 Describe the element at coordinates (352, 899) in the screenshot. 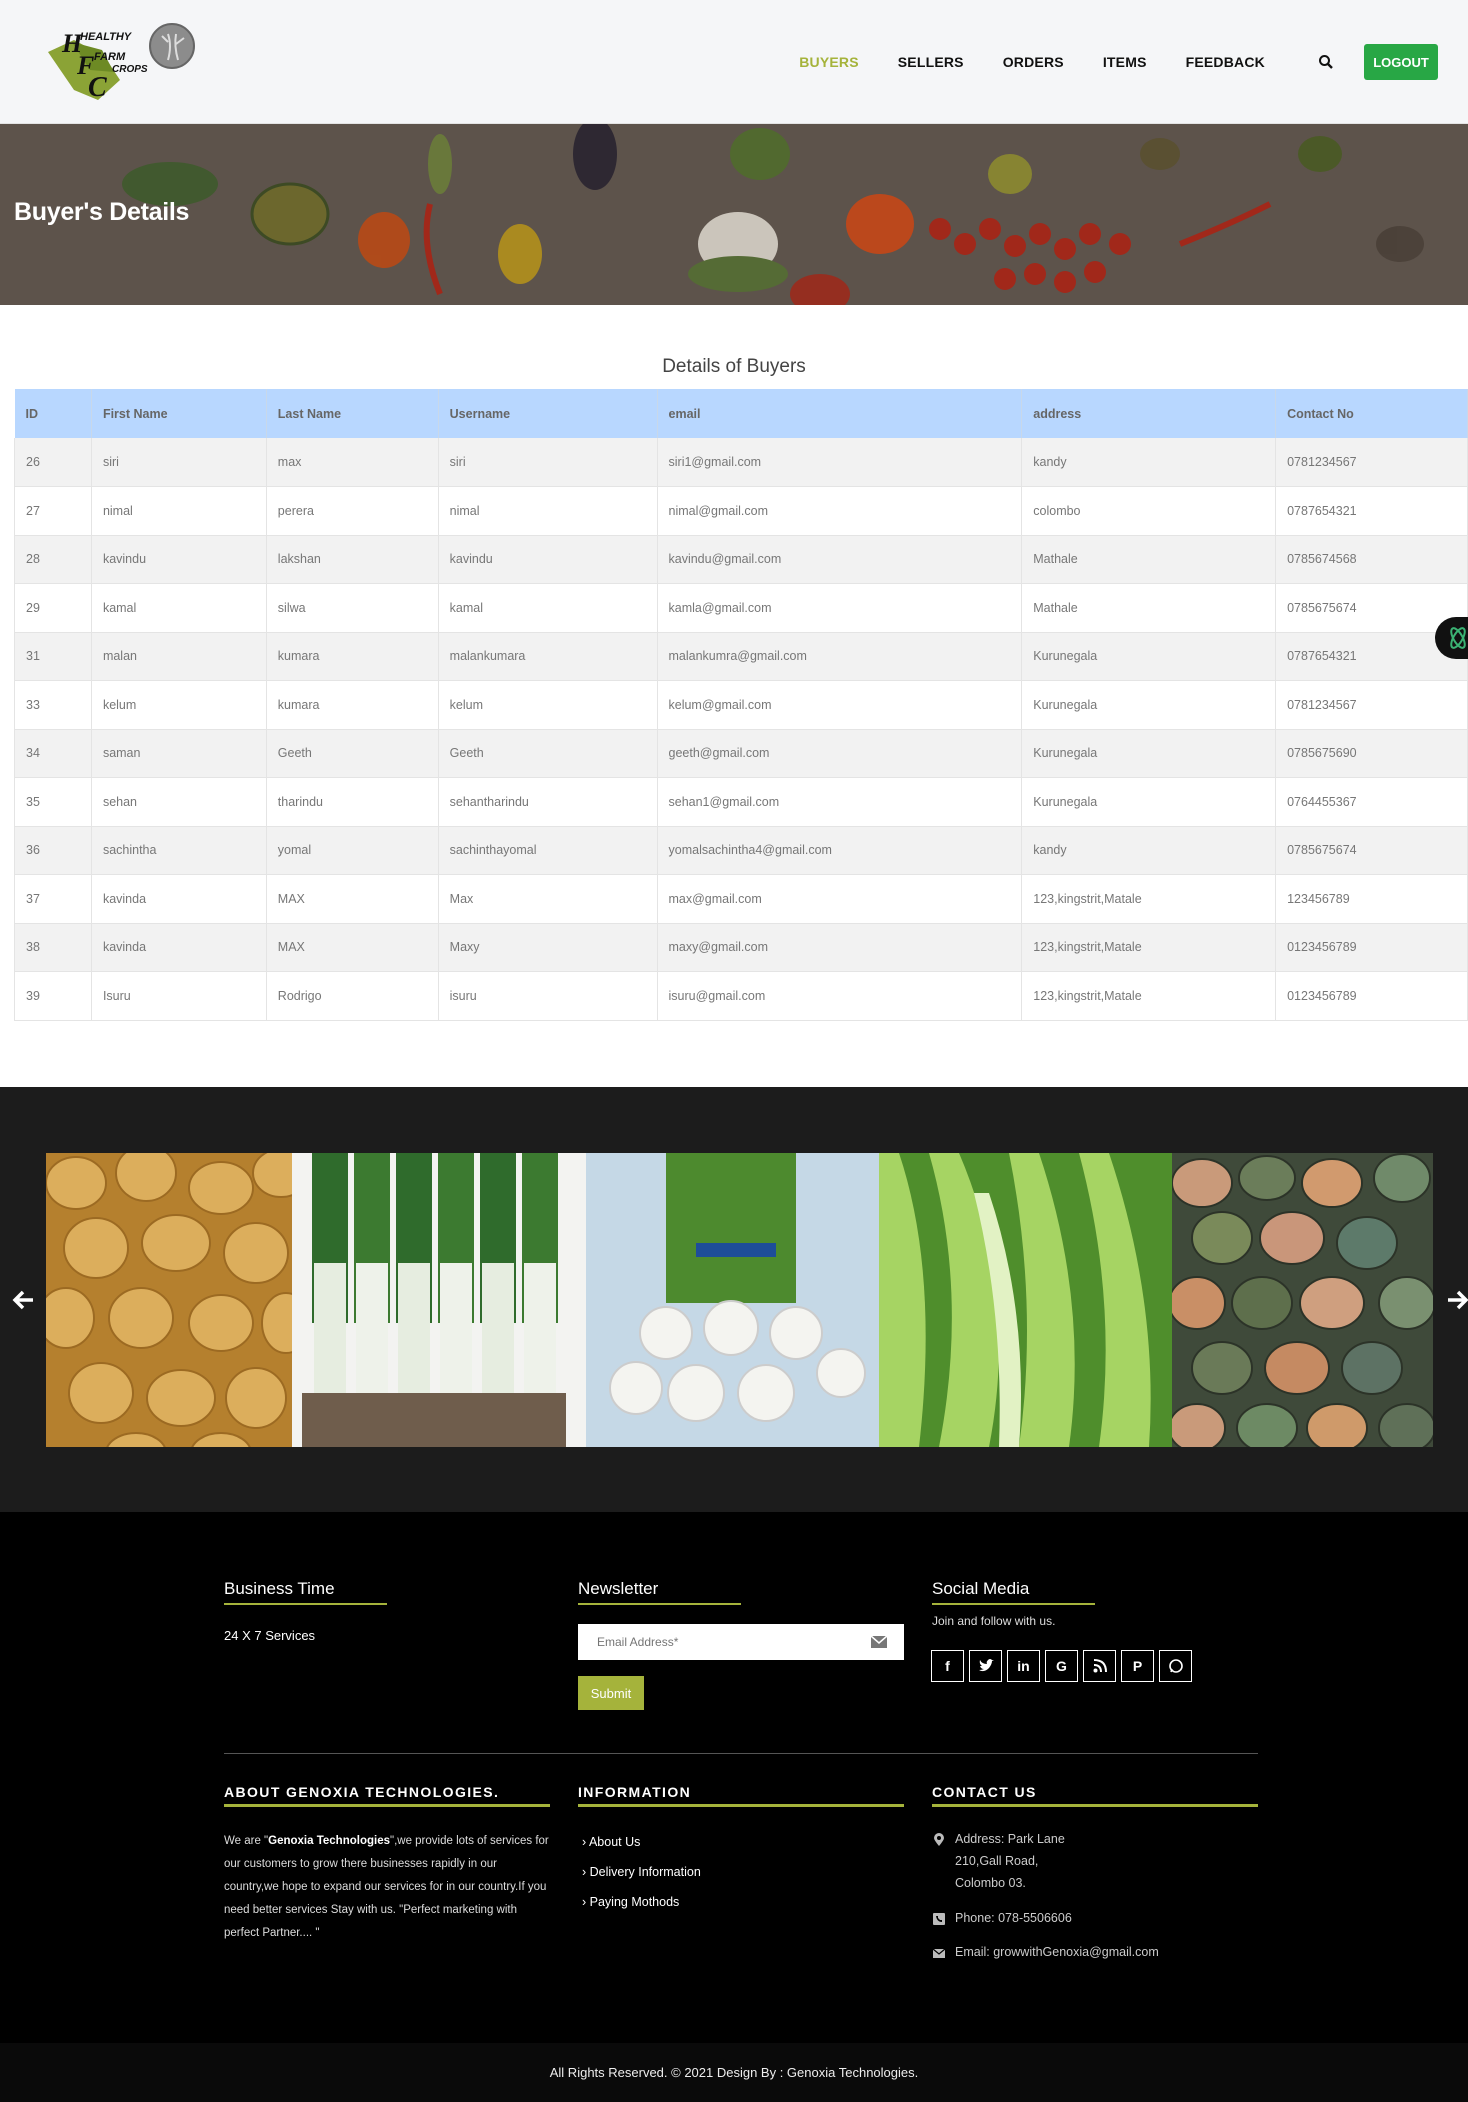

I see `table-cell: MAX` at that location.